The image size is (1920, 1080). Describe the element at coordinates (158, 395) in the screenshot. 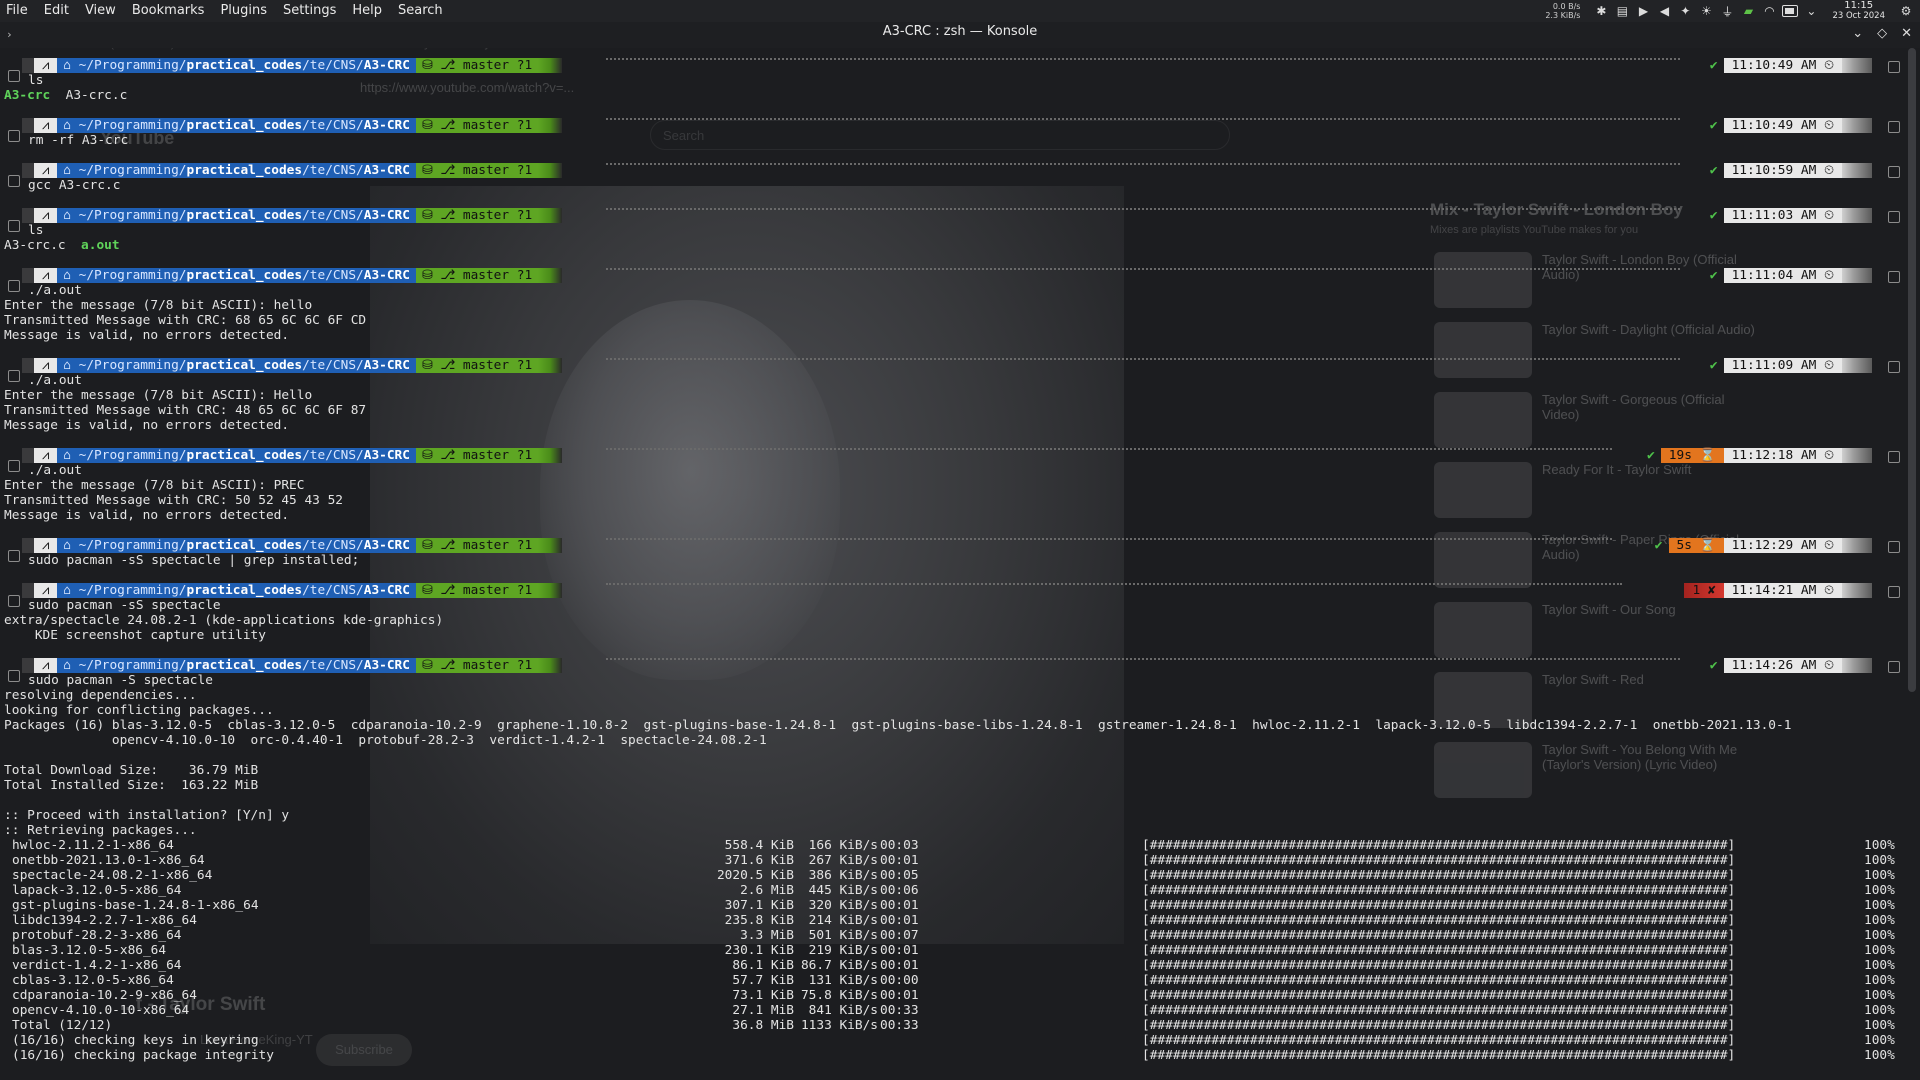

I see `output-line: Enter the message (7/8 bit ASCII): Hello` at that location.